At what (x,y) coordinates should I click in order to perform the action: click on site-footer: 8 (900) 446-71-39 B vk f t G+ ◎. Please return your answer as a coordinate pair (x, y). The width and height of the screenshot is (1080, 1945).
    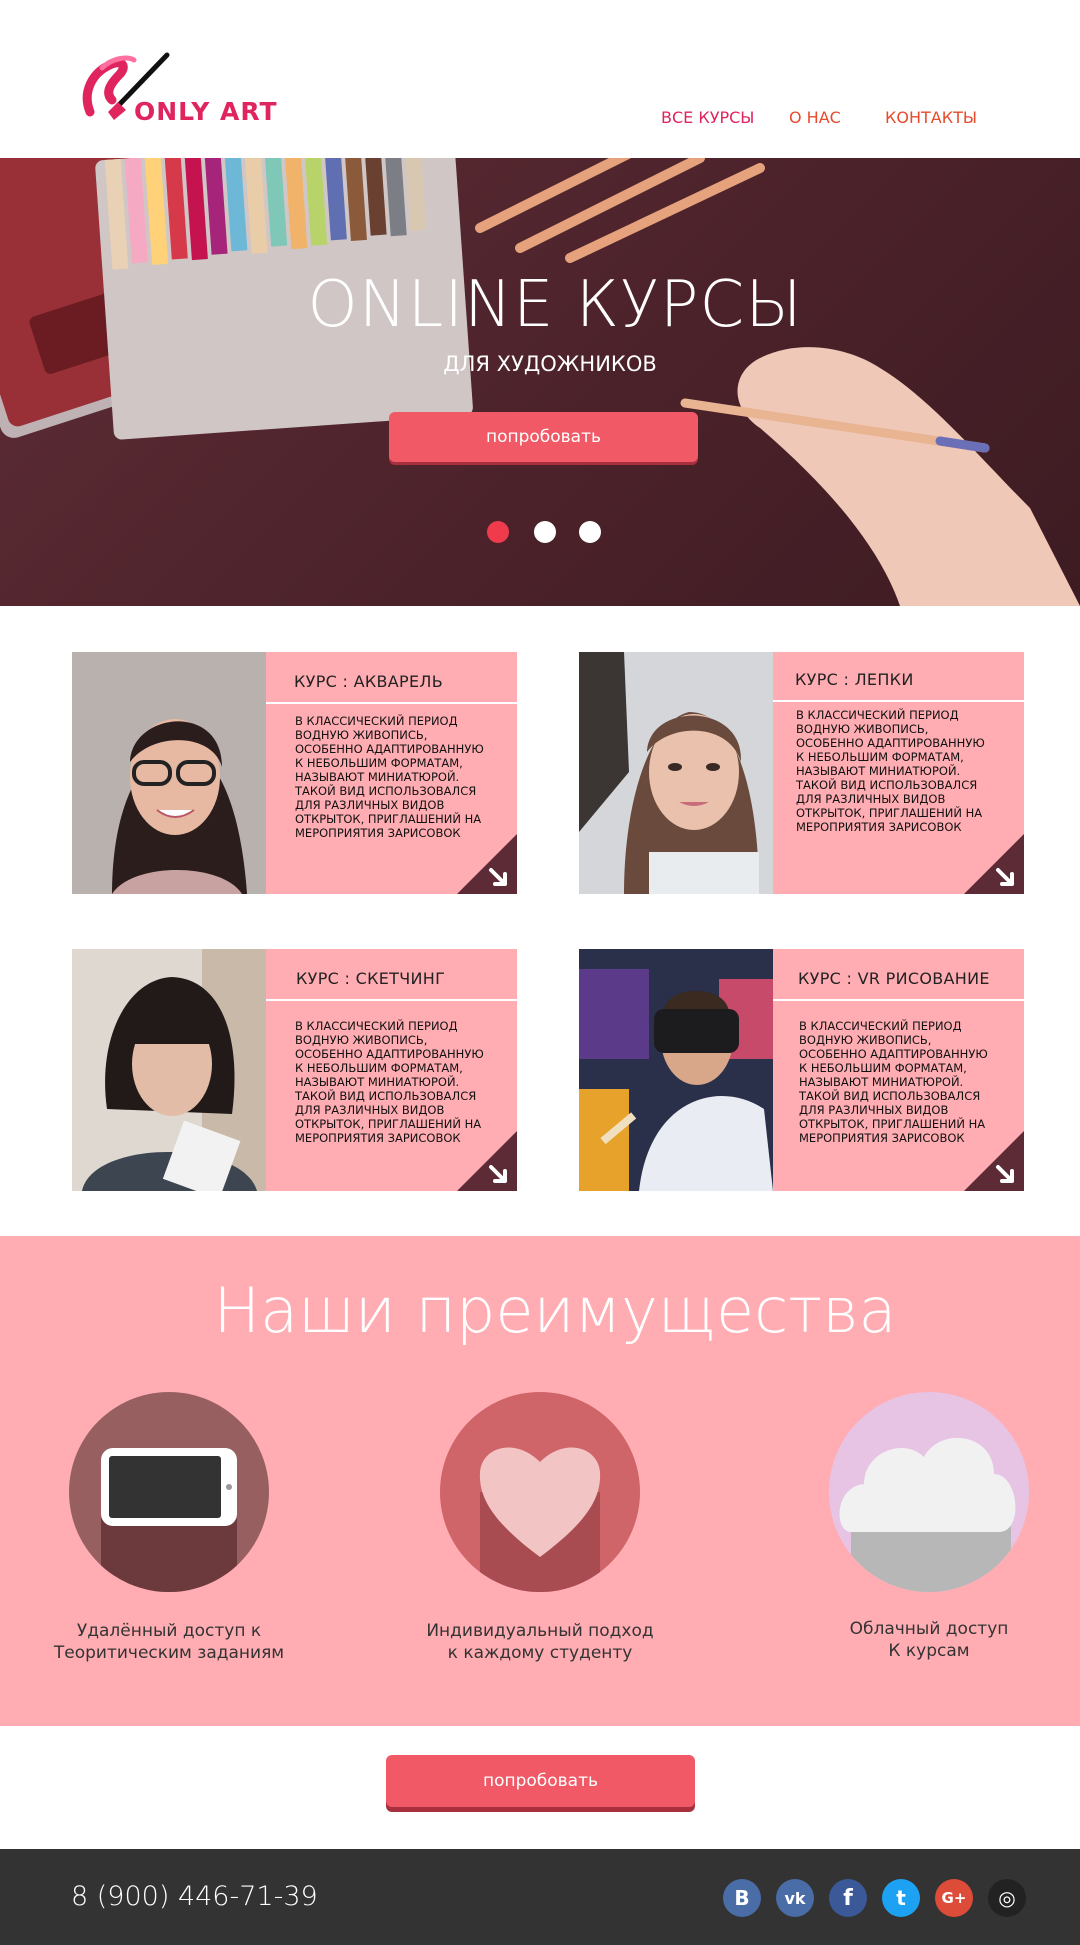
    Looking at the image, I should click on (540, 1897).